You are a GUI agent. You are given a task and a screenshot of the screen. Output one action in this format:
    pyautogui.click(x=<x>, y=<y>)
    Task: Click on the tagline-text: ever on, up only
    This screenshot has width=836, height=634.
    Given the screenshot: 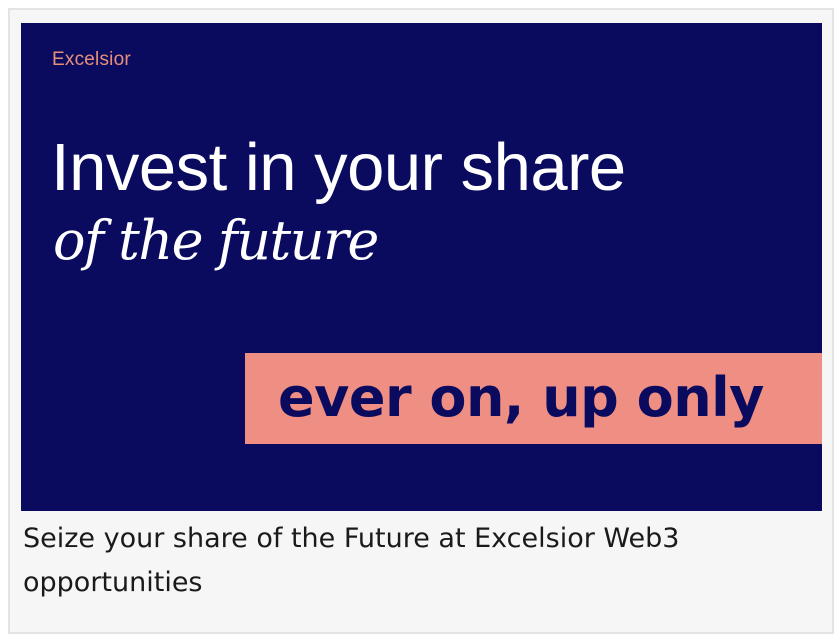 What is the action you would take?
    pyautogui.click(x=521, y=397)
    